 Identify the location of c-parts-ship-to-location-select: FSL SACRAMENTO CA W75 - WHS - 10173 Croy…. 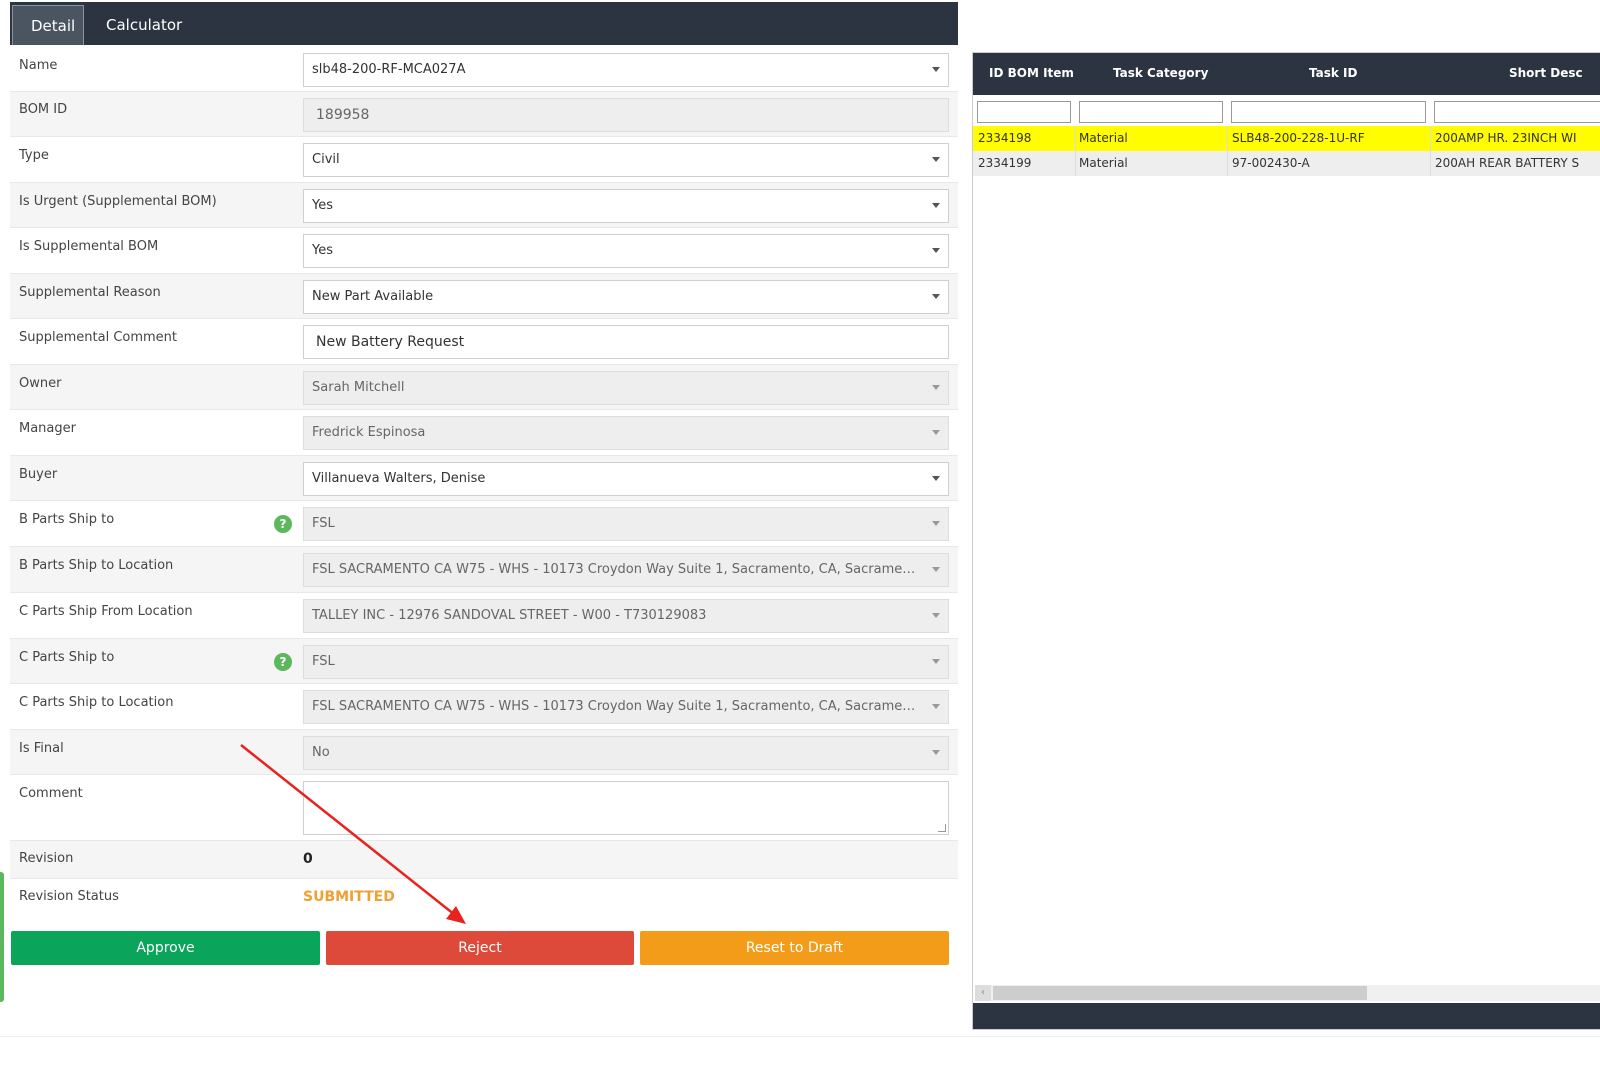
(626, 707).